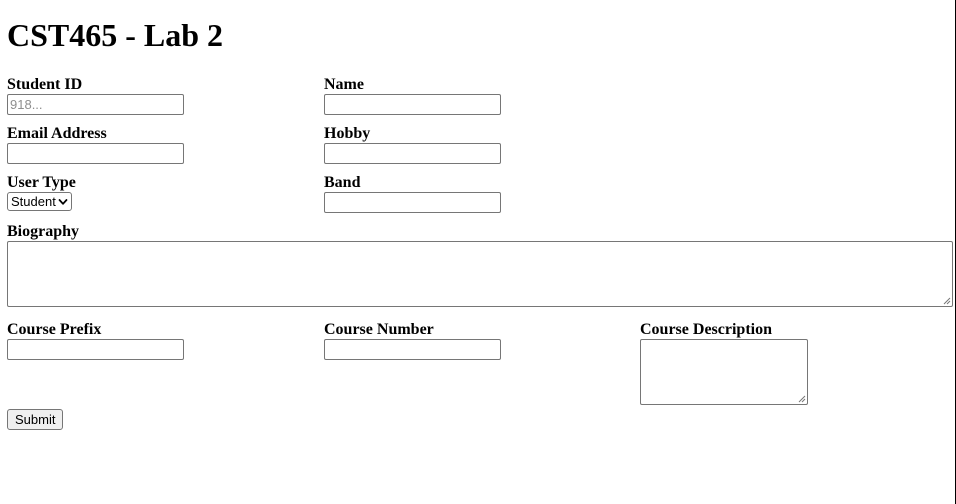  I want to click on hobby-label: Hobby, so click(347, 133).